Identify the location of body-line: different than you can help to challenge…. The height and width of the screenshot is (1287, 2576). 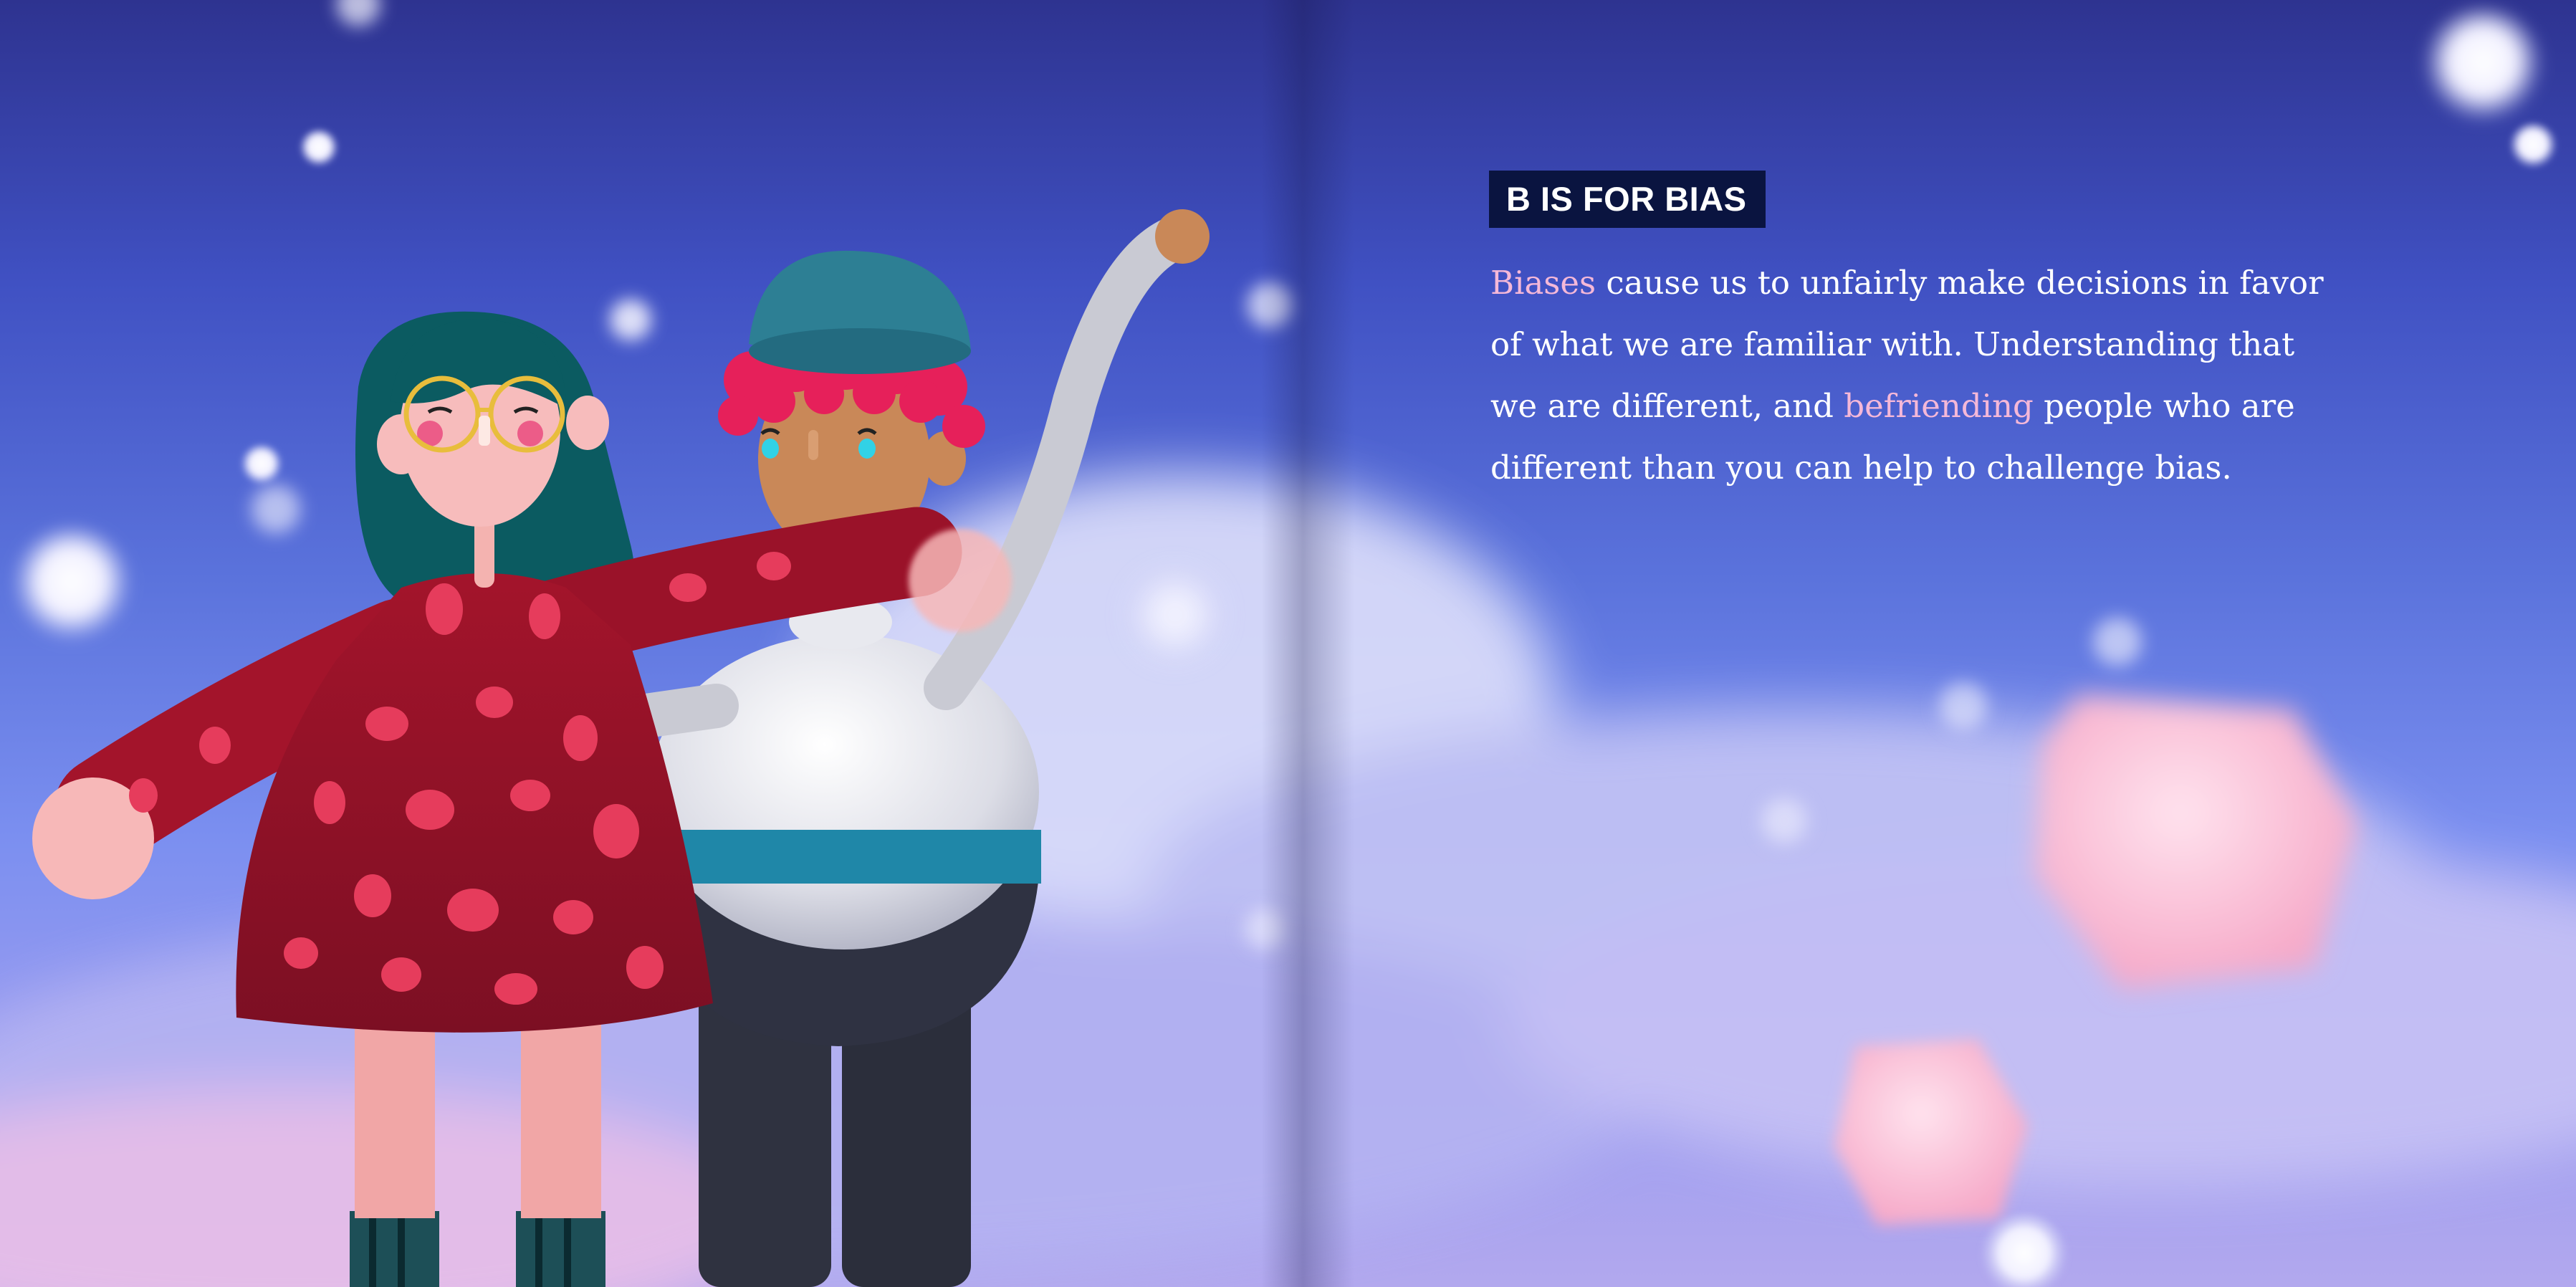
(1861, 468).